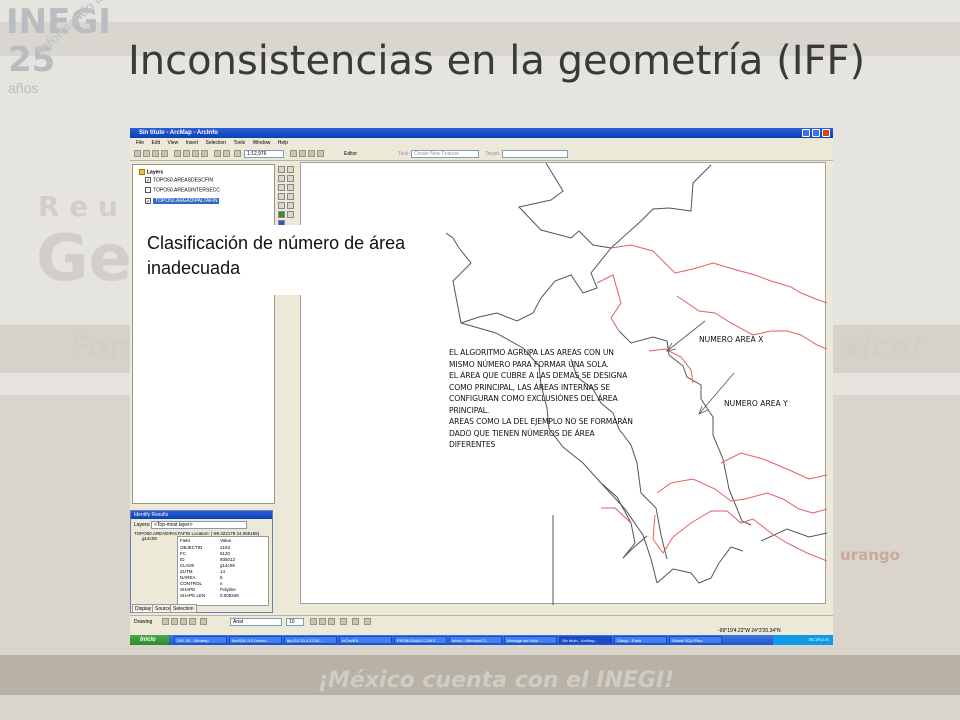  Describe the element at coordinates (140, 143) in the screenshot. I see `menu-file: File` at that location.